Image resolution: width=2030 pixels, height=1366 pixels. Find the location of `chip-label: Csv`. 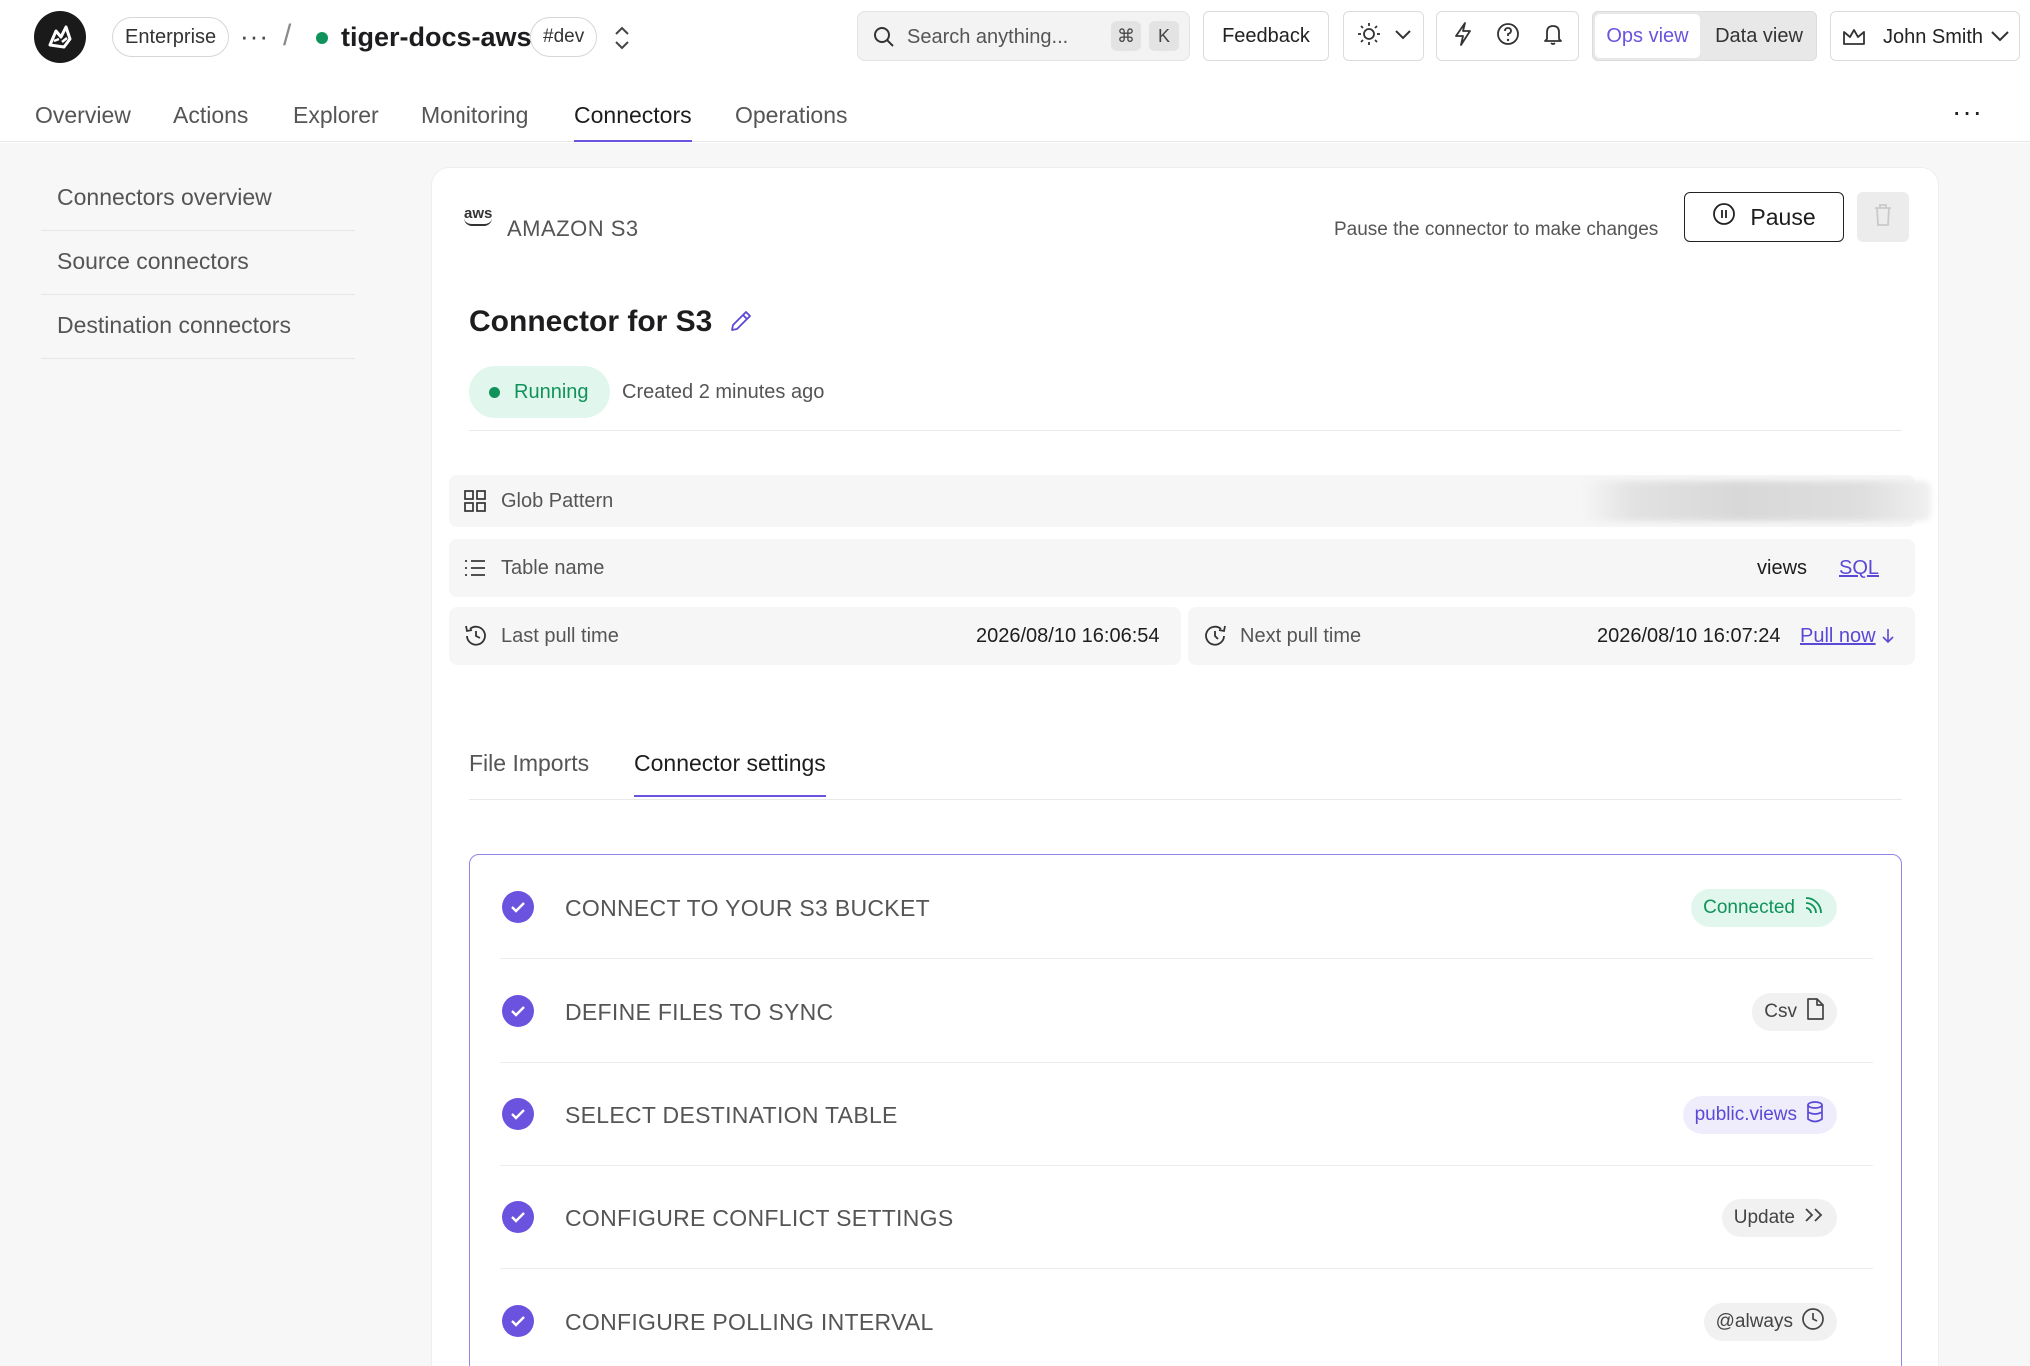

chip-label: Csv is located at coordinates (1780, 1011).